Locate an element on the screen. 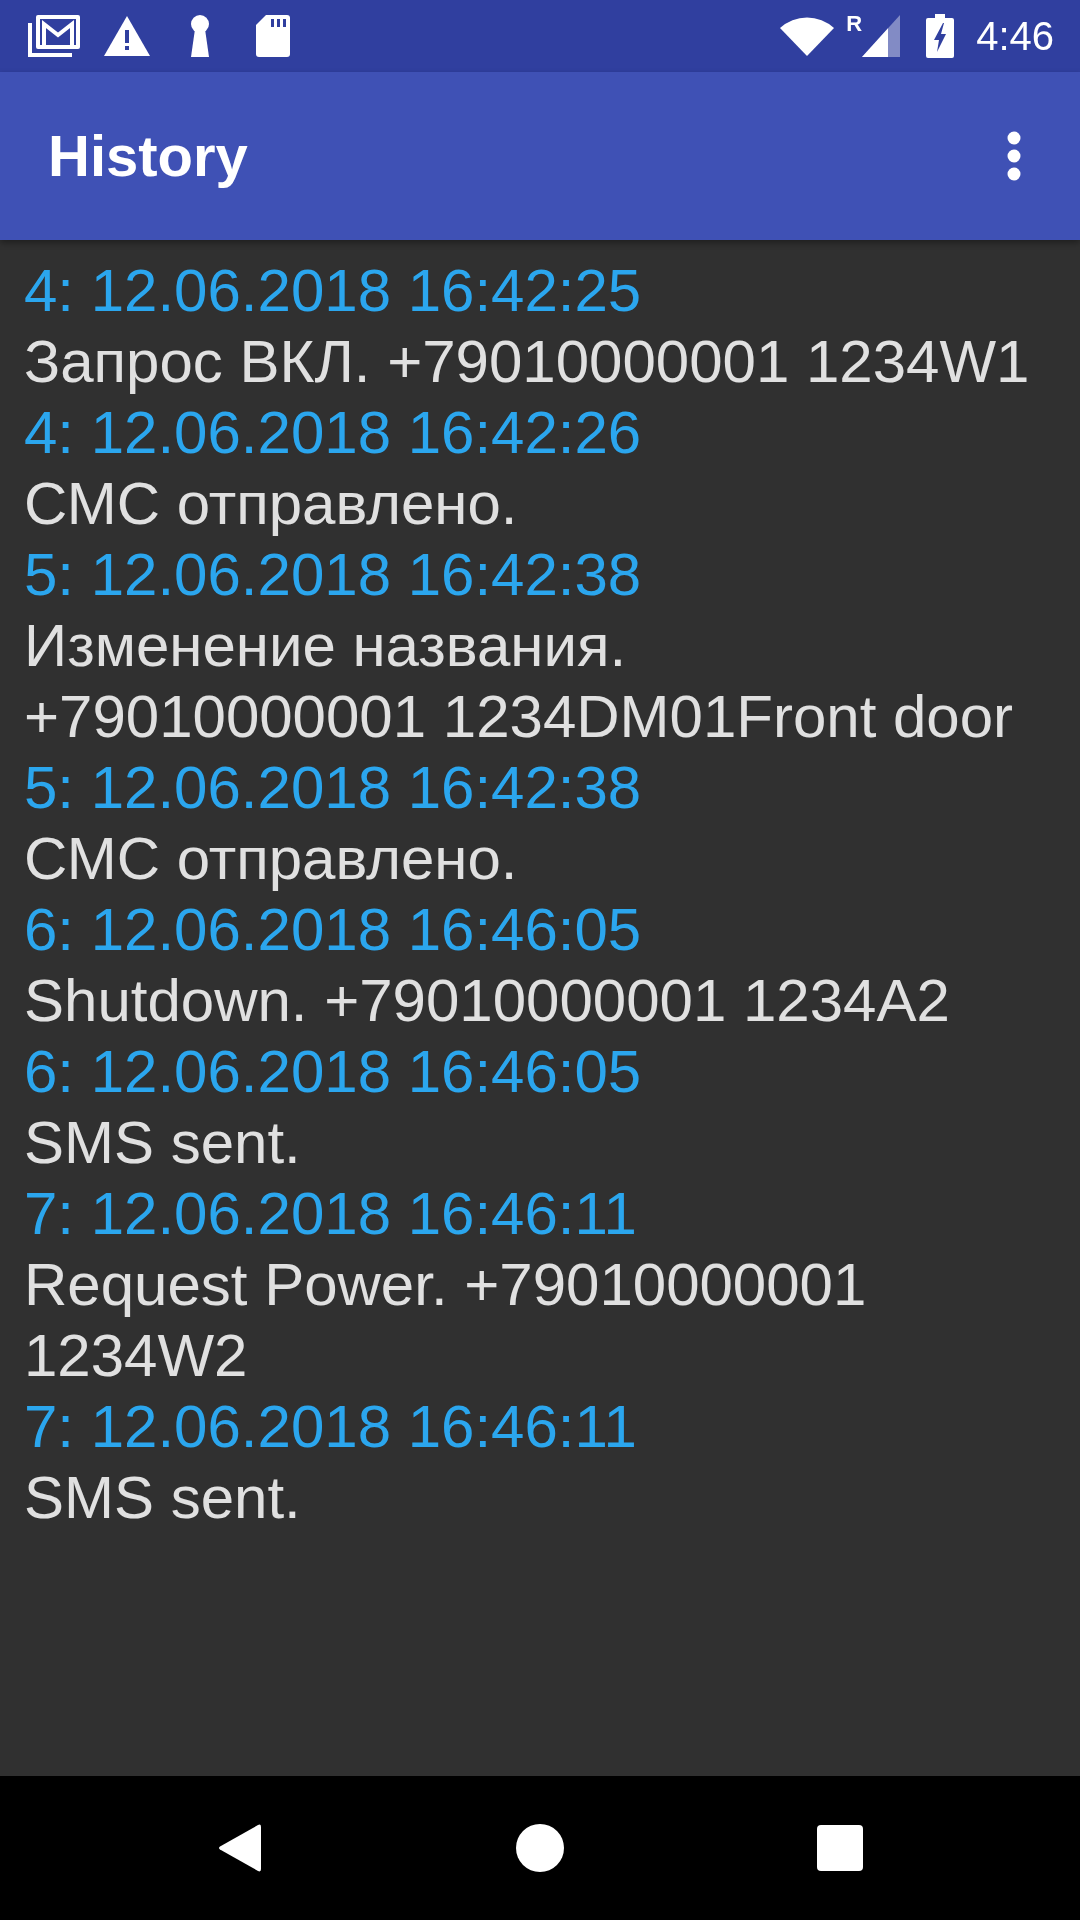 This screenshot has height=1920, width=1080. back-icon is located at coordinates (240, 1848).